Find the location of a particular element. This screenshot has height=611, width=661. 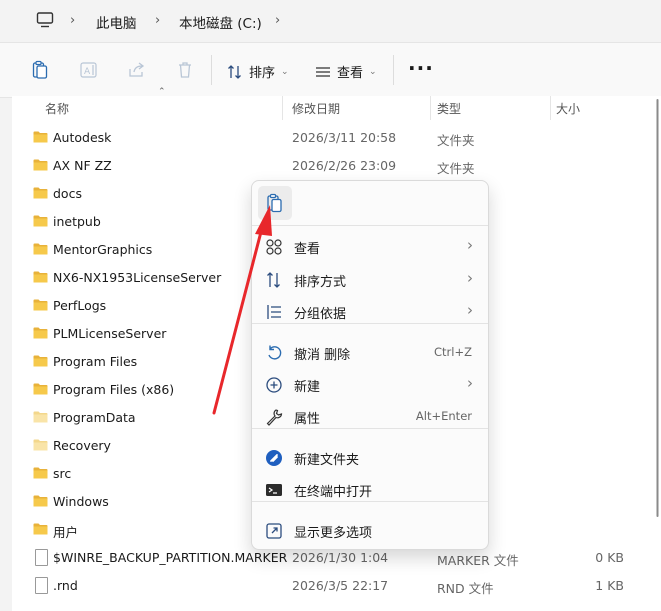

file-name: Autodesk is located at coordinates (82, 137).